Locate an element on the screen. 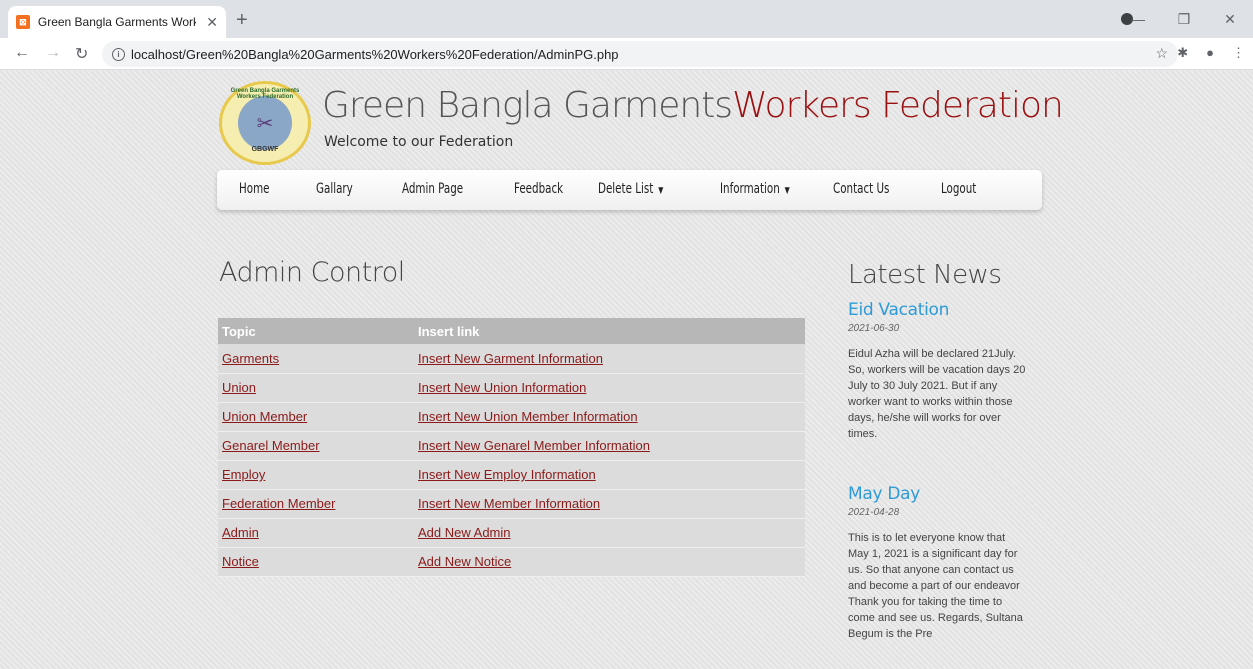  sewing-worker-icon: ✂ is located at coordinates (265, 123).